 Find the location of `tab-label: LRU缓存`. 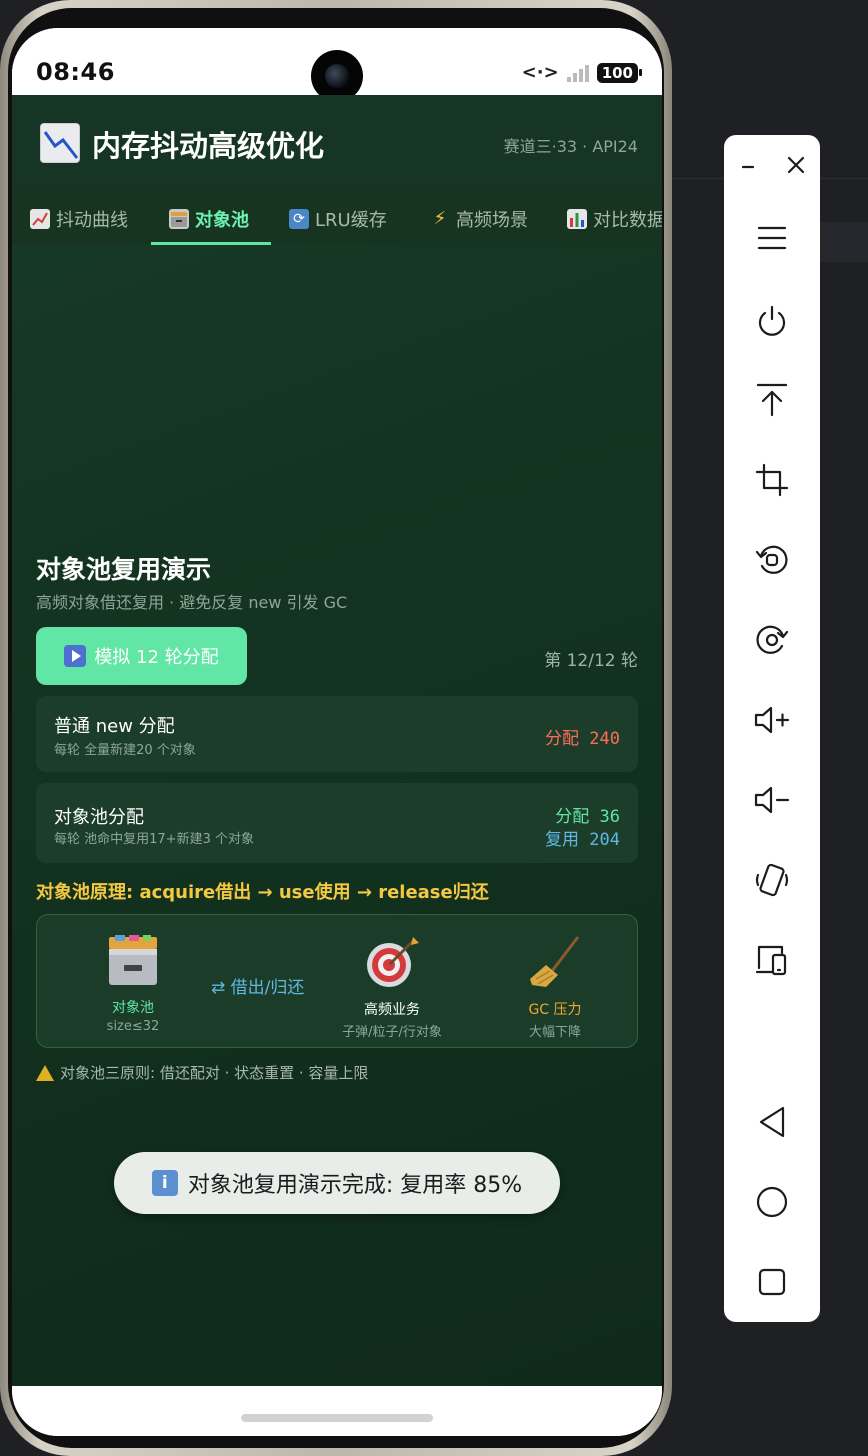

tab-label: LRU缓存 is located at coordinates (351, 220).